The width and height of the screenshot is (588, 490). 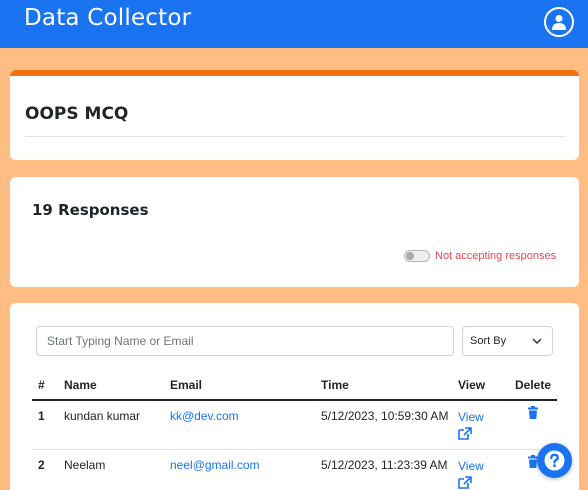 I want to click on row-time: 5/12/2023, 10:59:30 AM, so click(x=385, y=416).